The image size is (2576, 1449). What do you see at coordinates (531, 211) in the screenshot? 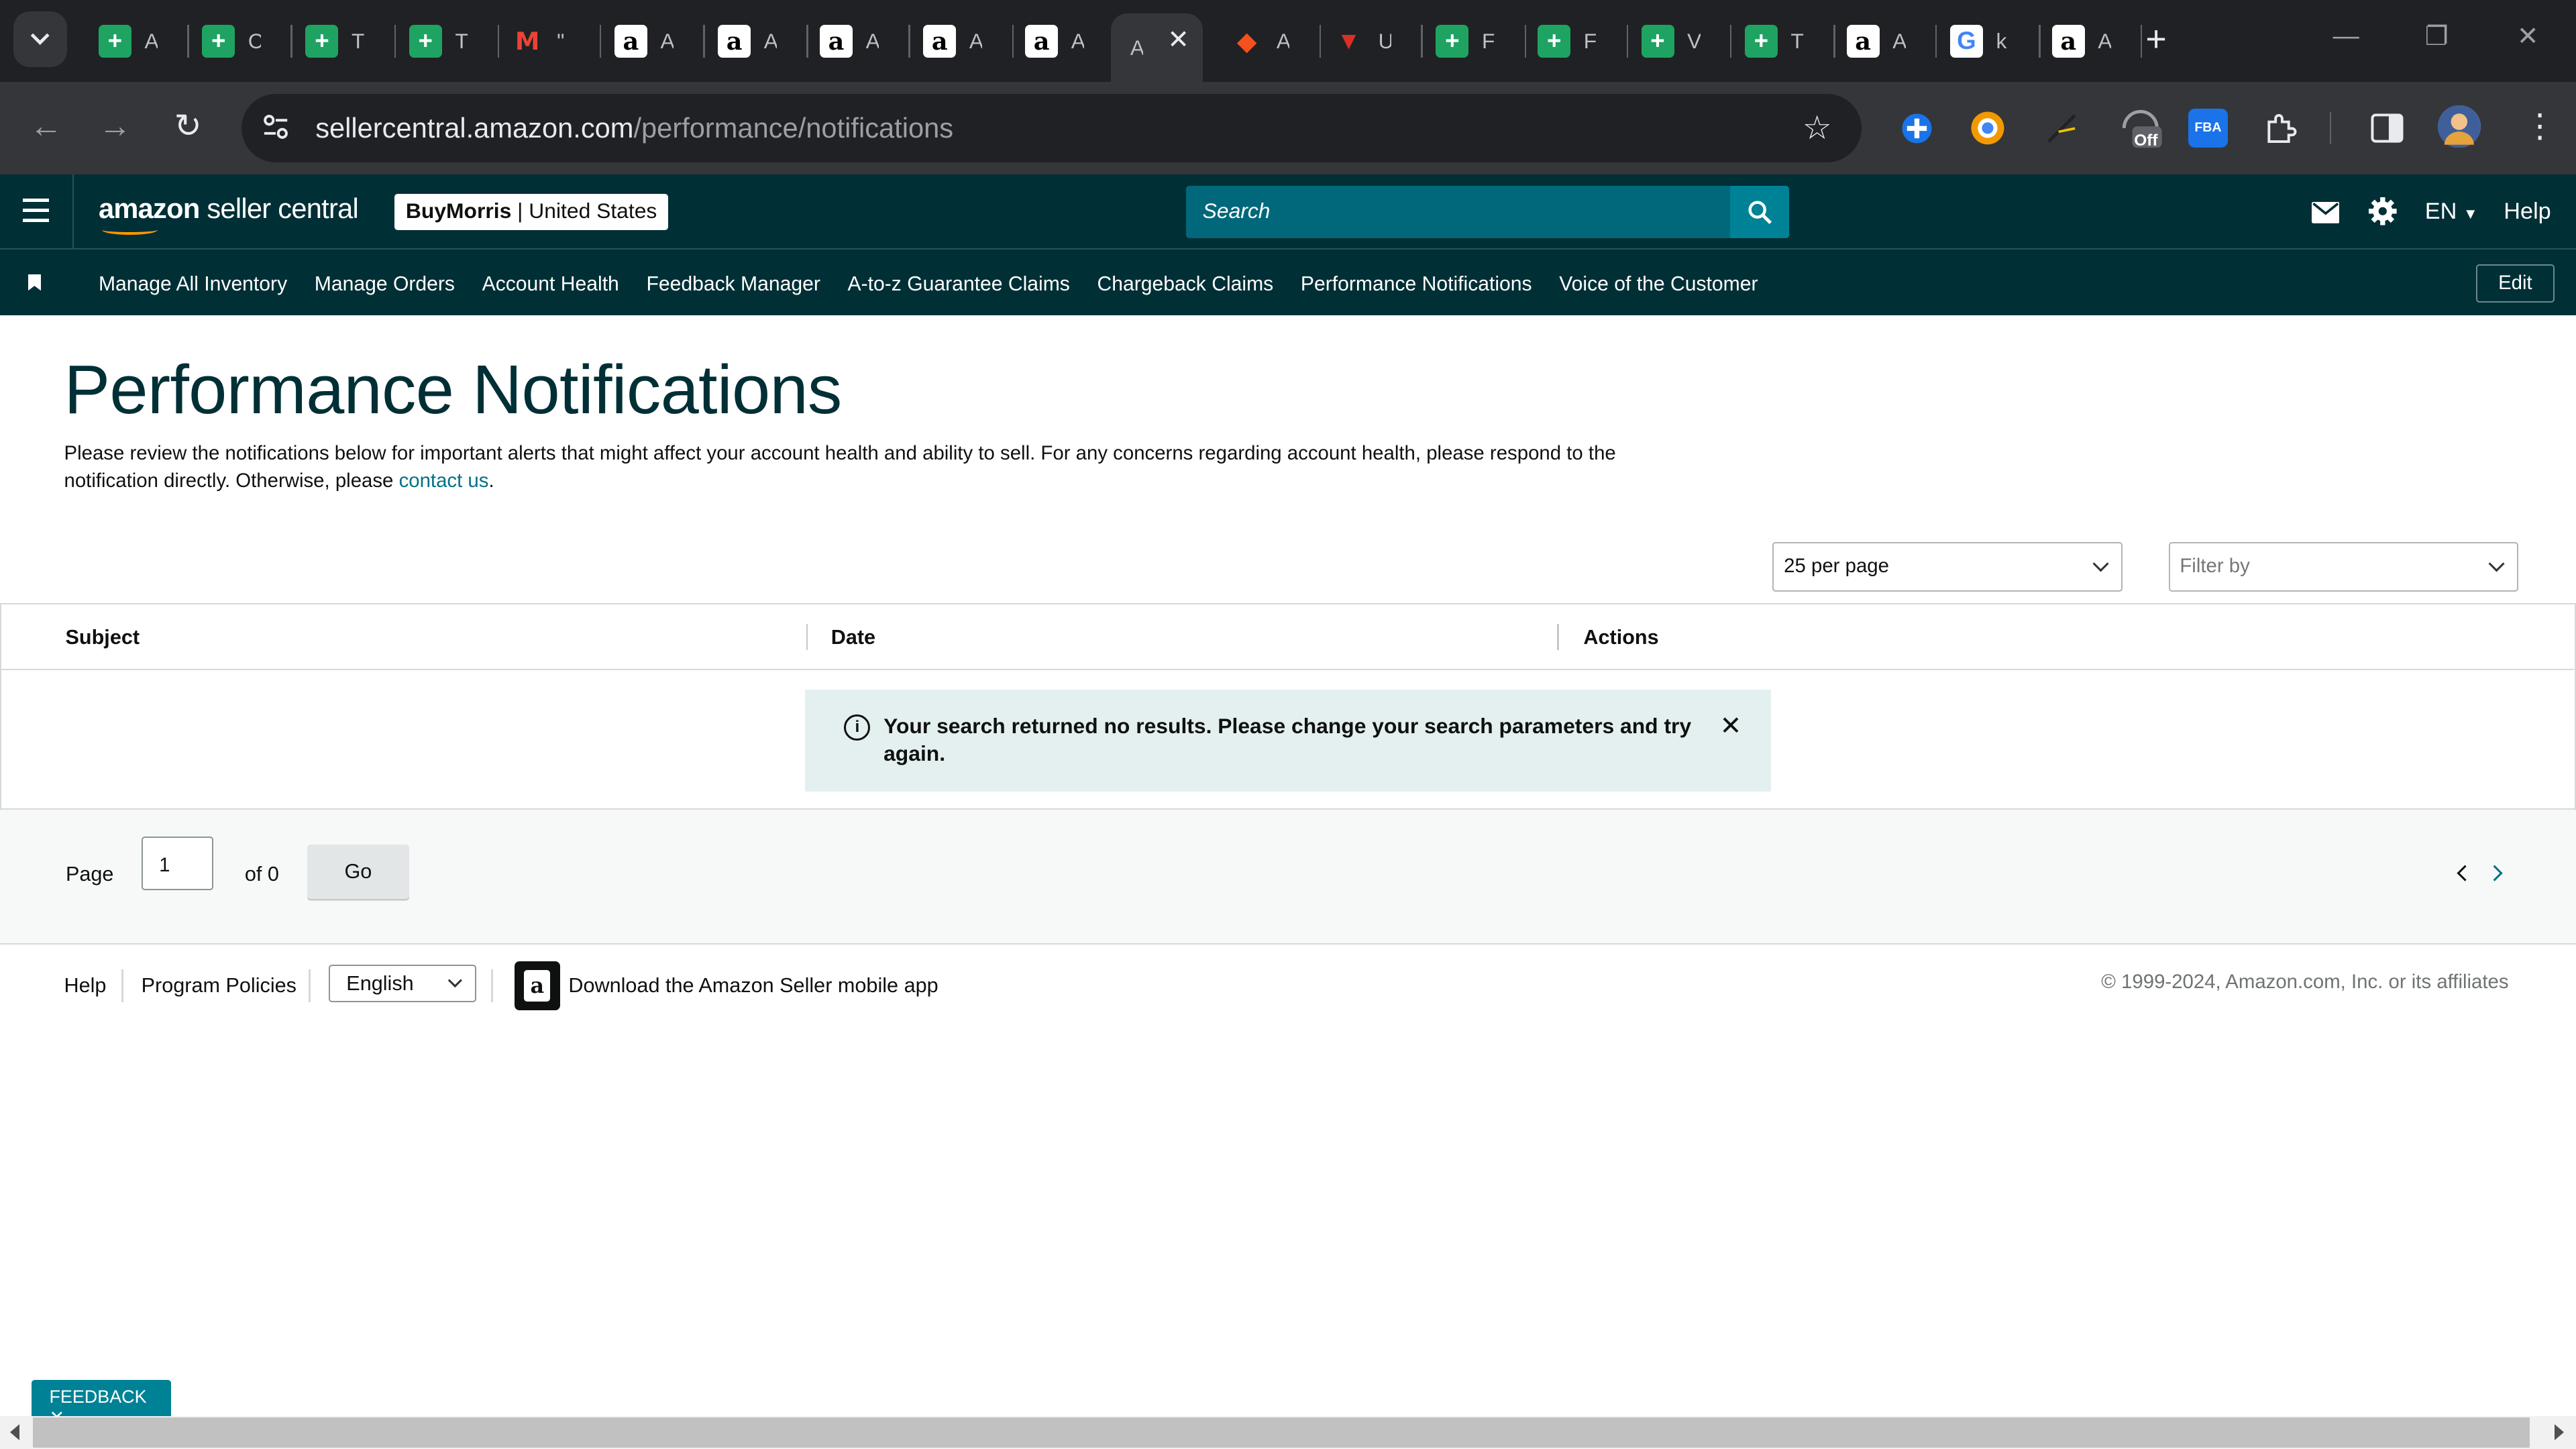
I see `store-switcher: BuyMorris | United States` at bounding box center [531, 211].